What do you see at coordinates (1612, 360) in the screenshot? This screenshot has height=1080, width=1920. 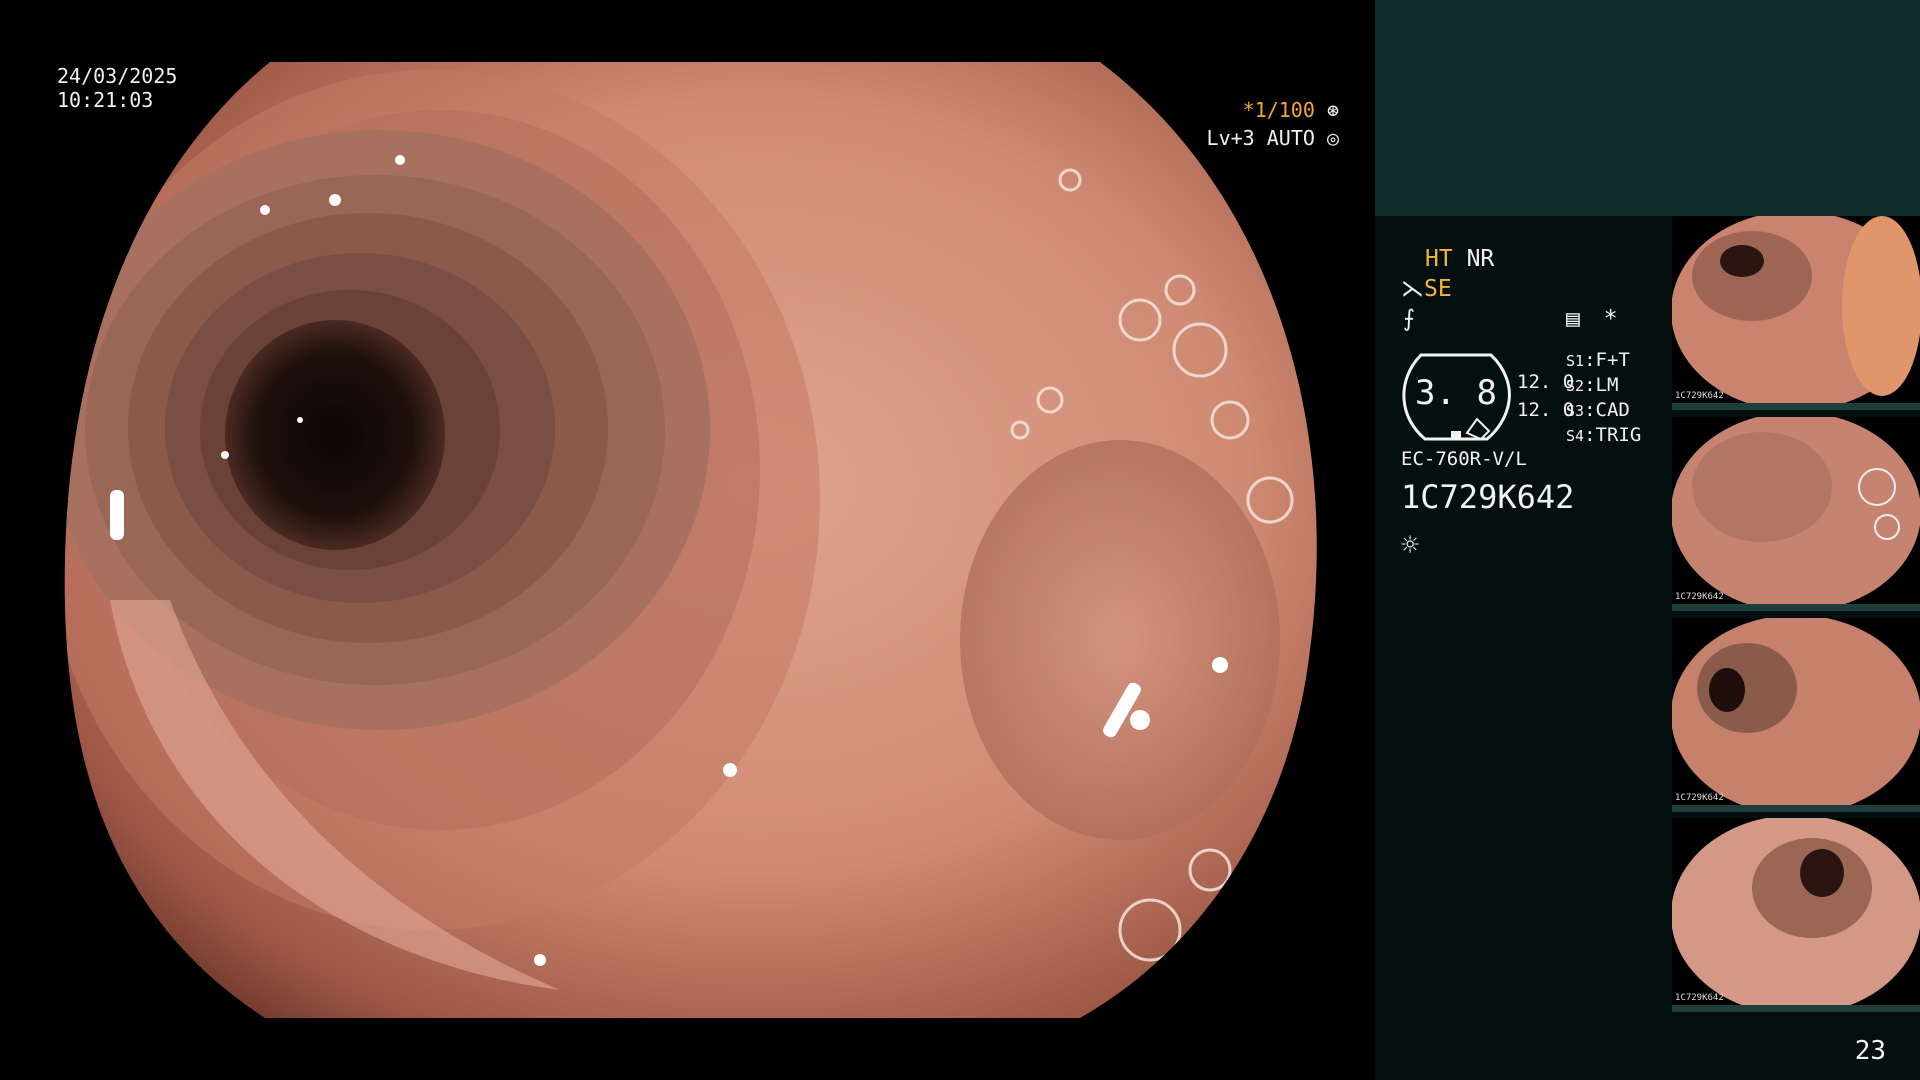 I see `s1-value: F+T` at bounding box center [1612, 360].